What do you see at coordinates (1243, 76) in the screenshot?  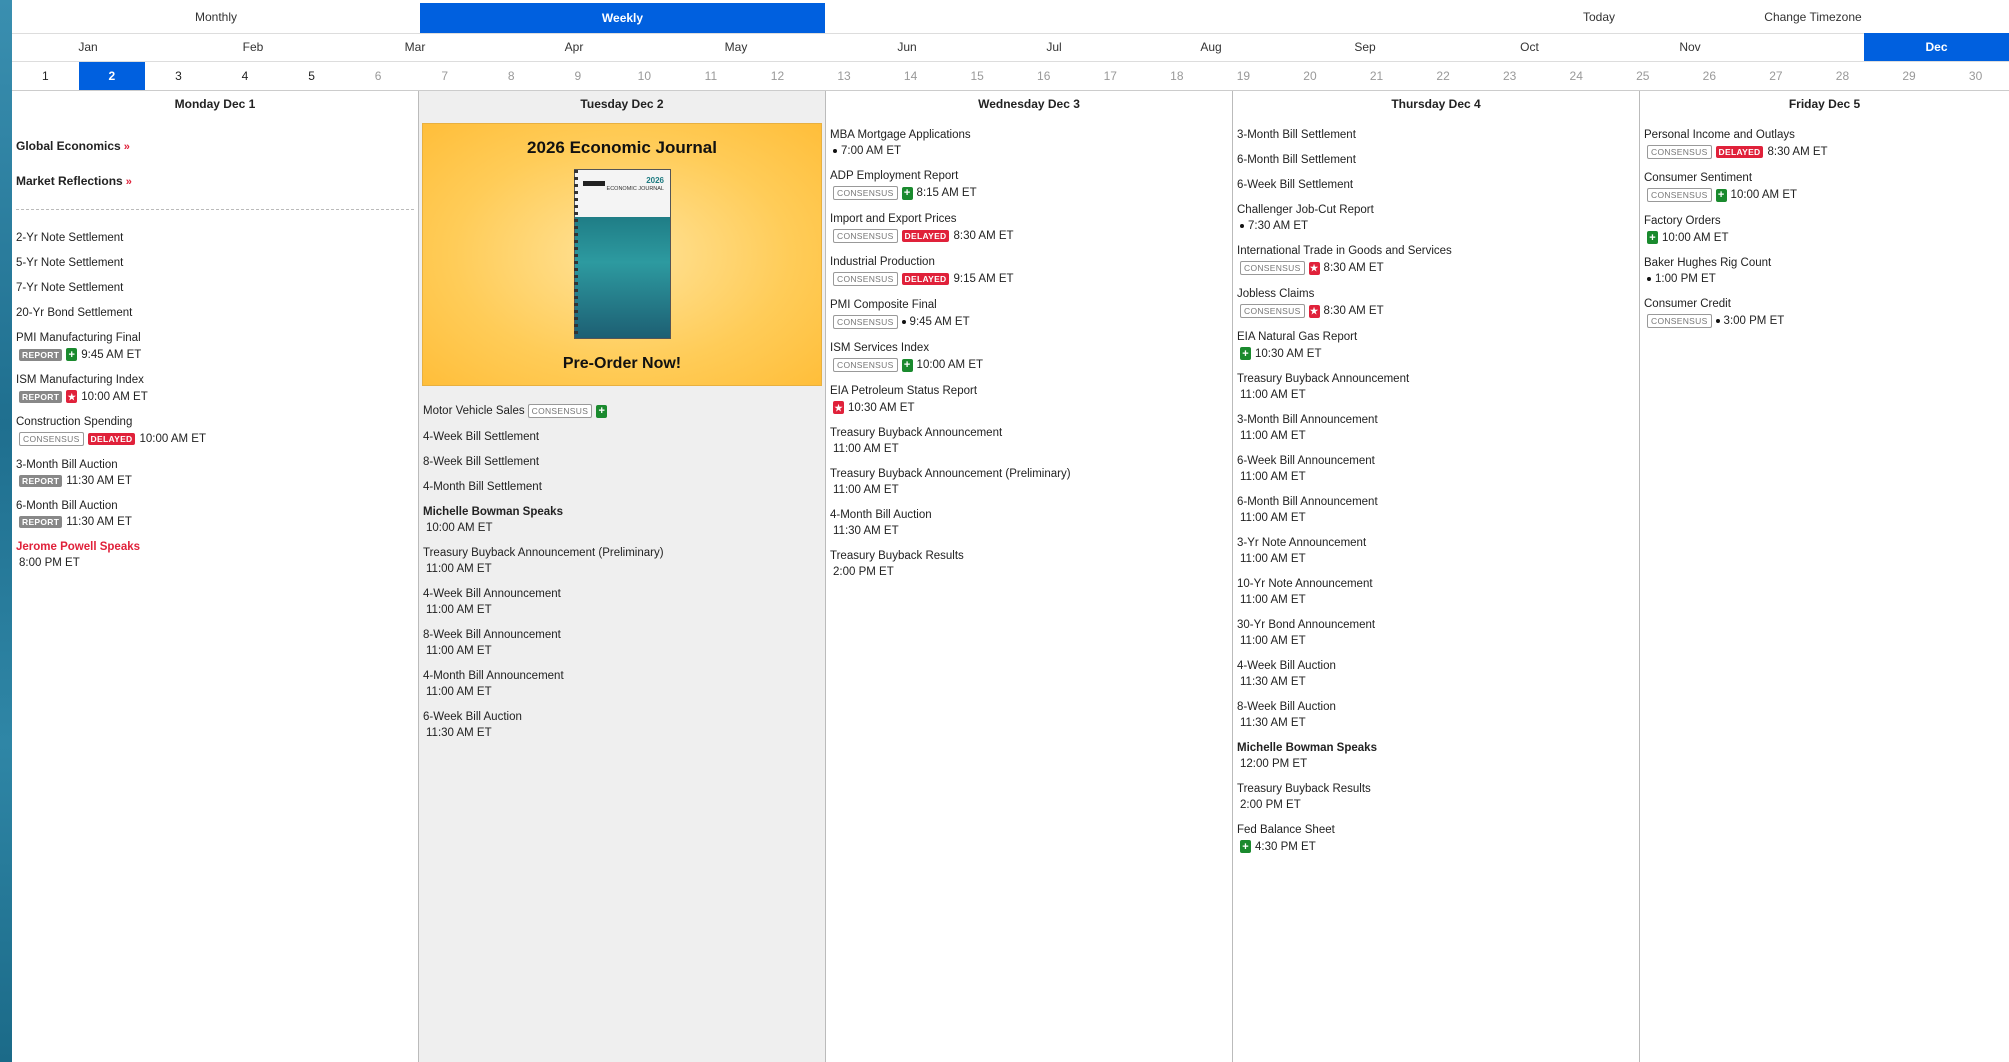 I see `day-19: 19` at bounding box center [1243, 76].